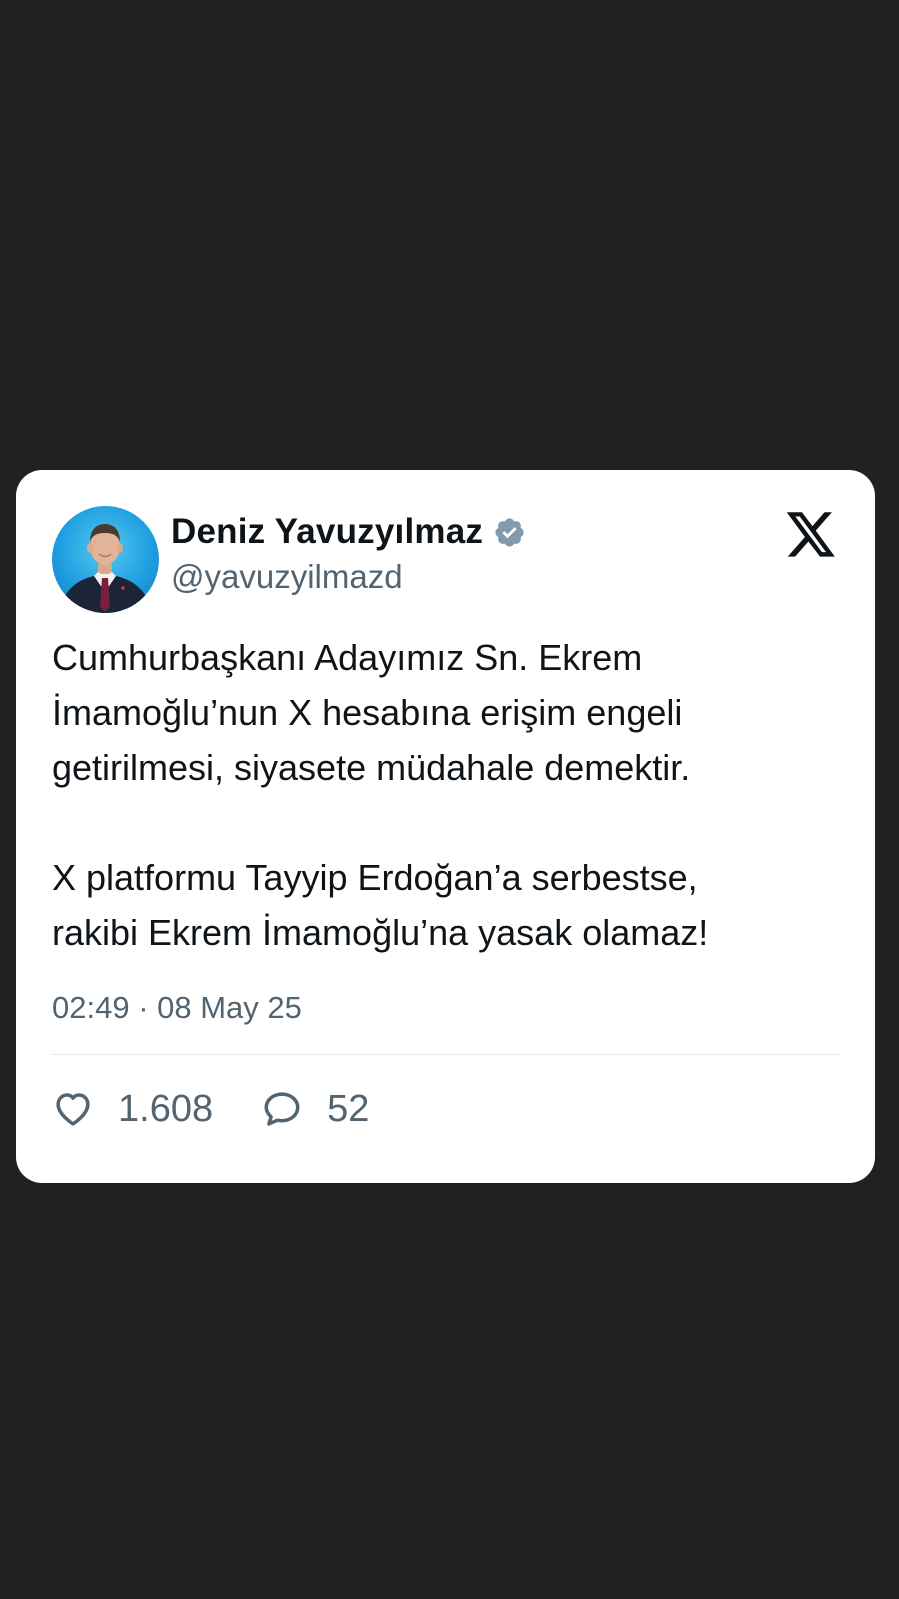 This screenshot has height=1599, width=899. What do you see at coordinates (811, 535) in the screenshot?
I see `x-logo-icon` at bounding box center [811, 535].